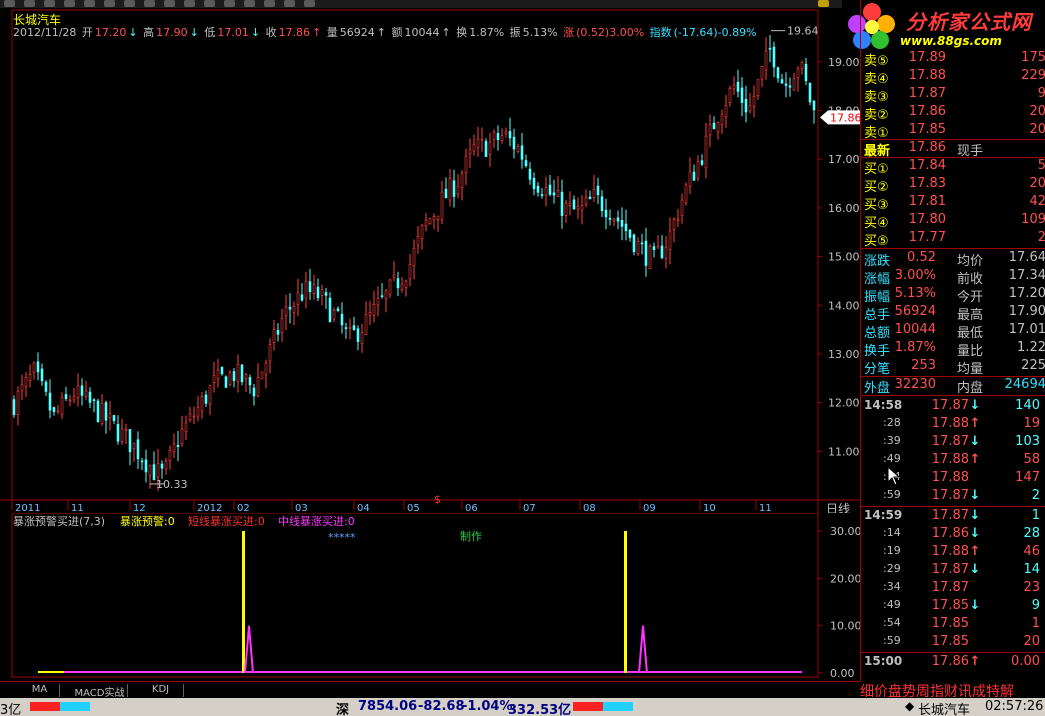 The width and height of the screenshot is (1045, 716). Describe the element at coordinates (954, 185) in the screenshot. I see `order-book-row: 买② 17.83 20` at that location.